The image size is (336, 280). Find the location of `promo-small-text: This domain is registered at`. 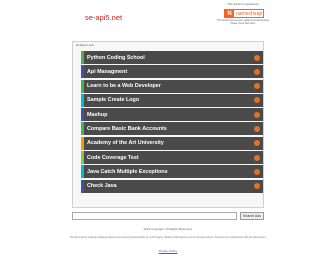

promo-small-text: This domain is registered at is located at coordinates (243, 4).